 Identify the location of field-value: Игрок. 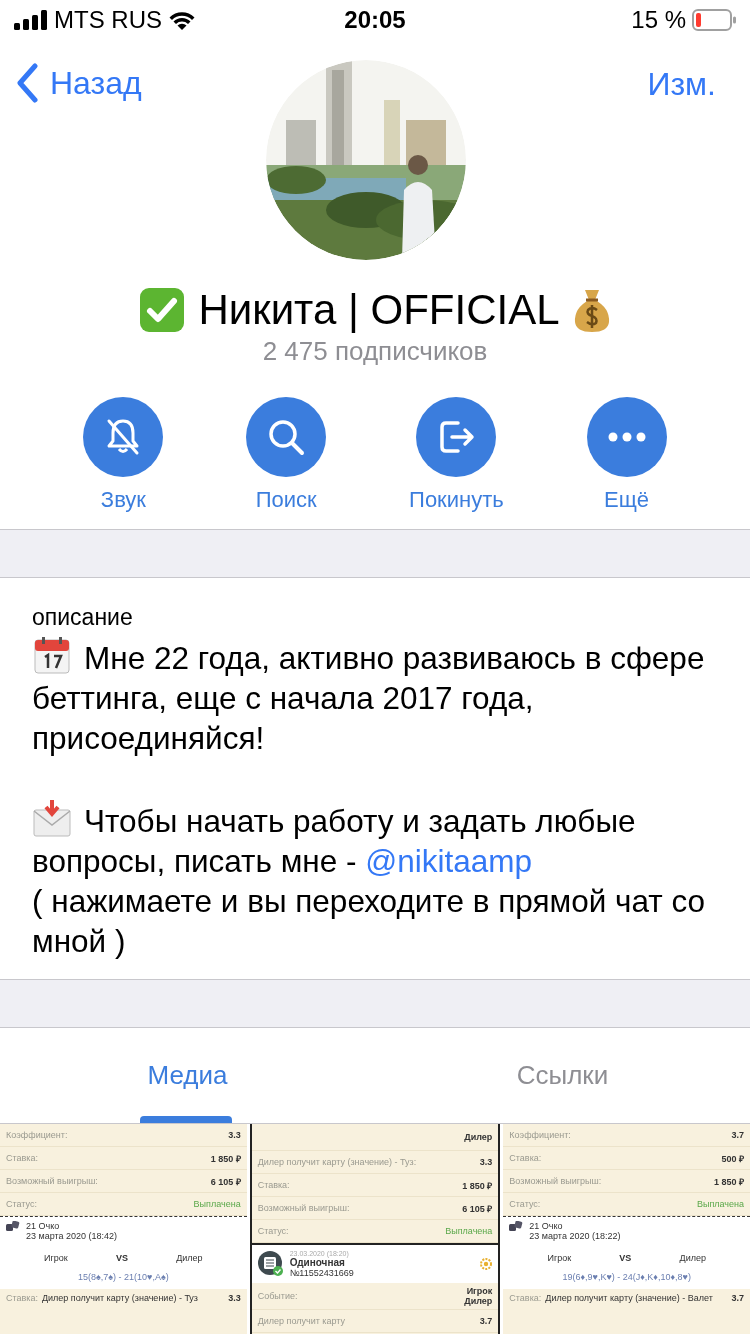
(479, 1291).